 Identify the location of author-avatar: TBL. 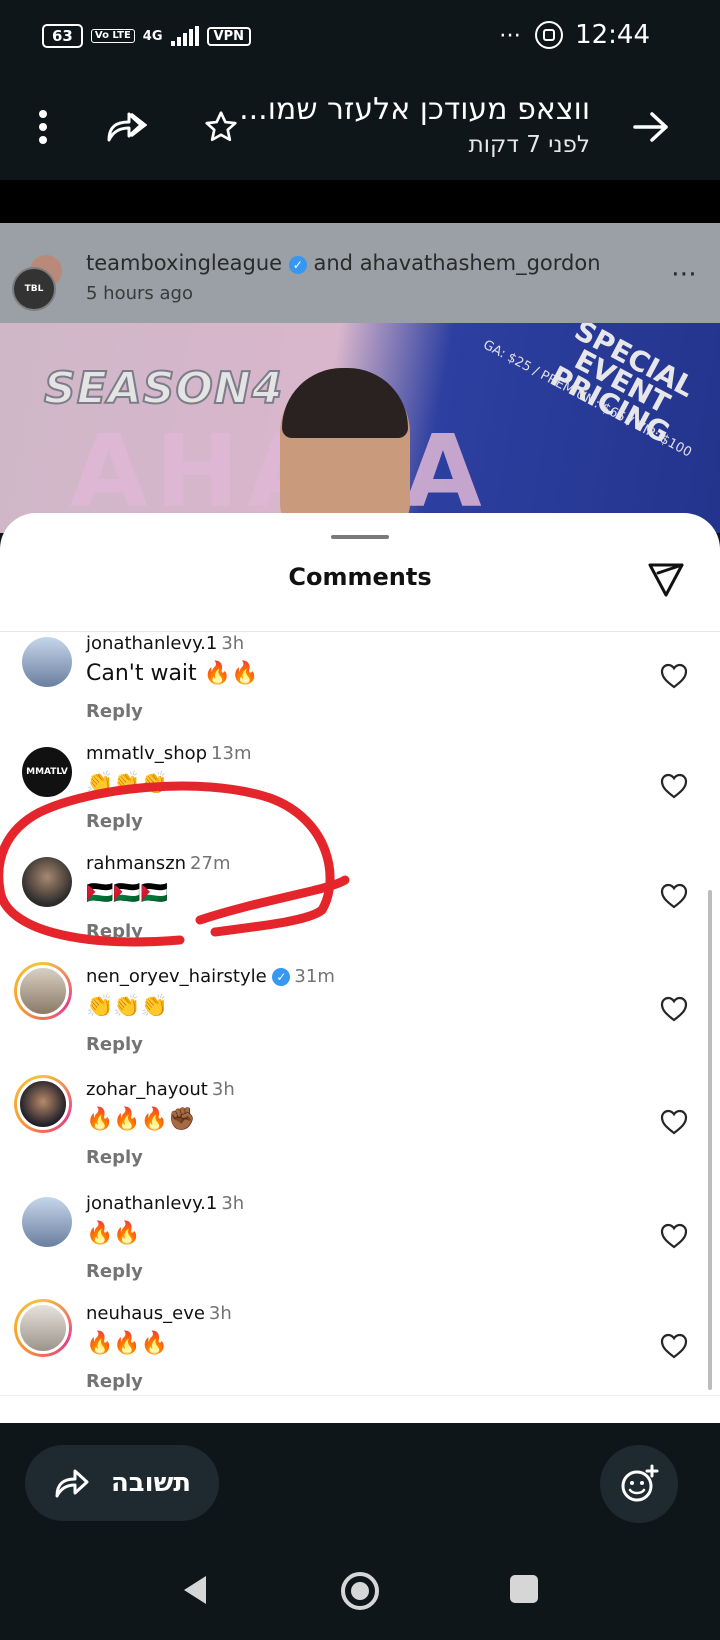
(34, 289).